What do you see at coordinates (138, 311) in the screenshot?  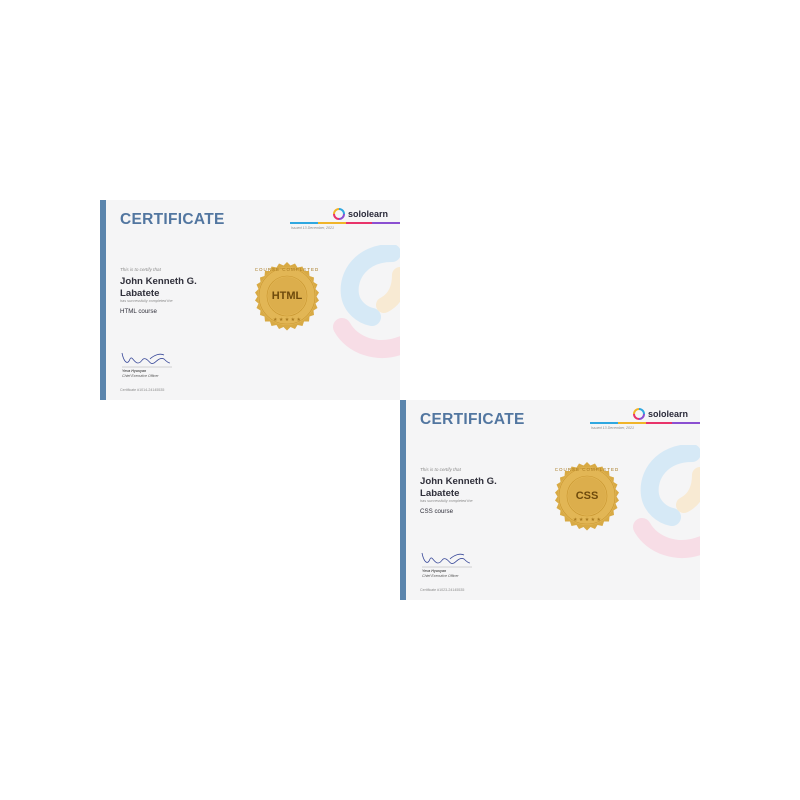 I see `course-name: HTML course` at bounding box center [138, 311].